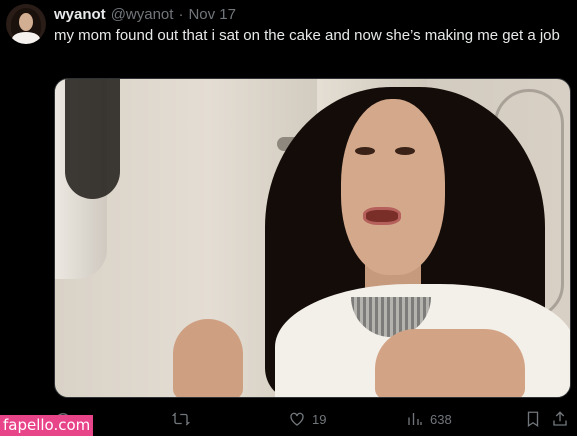 This screenshot has width=577, height=436. I want to click on tweet-header: wyanot @wyanot · Nov 17, so click(145, 15).